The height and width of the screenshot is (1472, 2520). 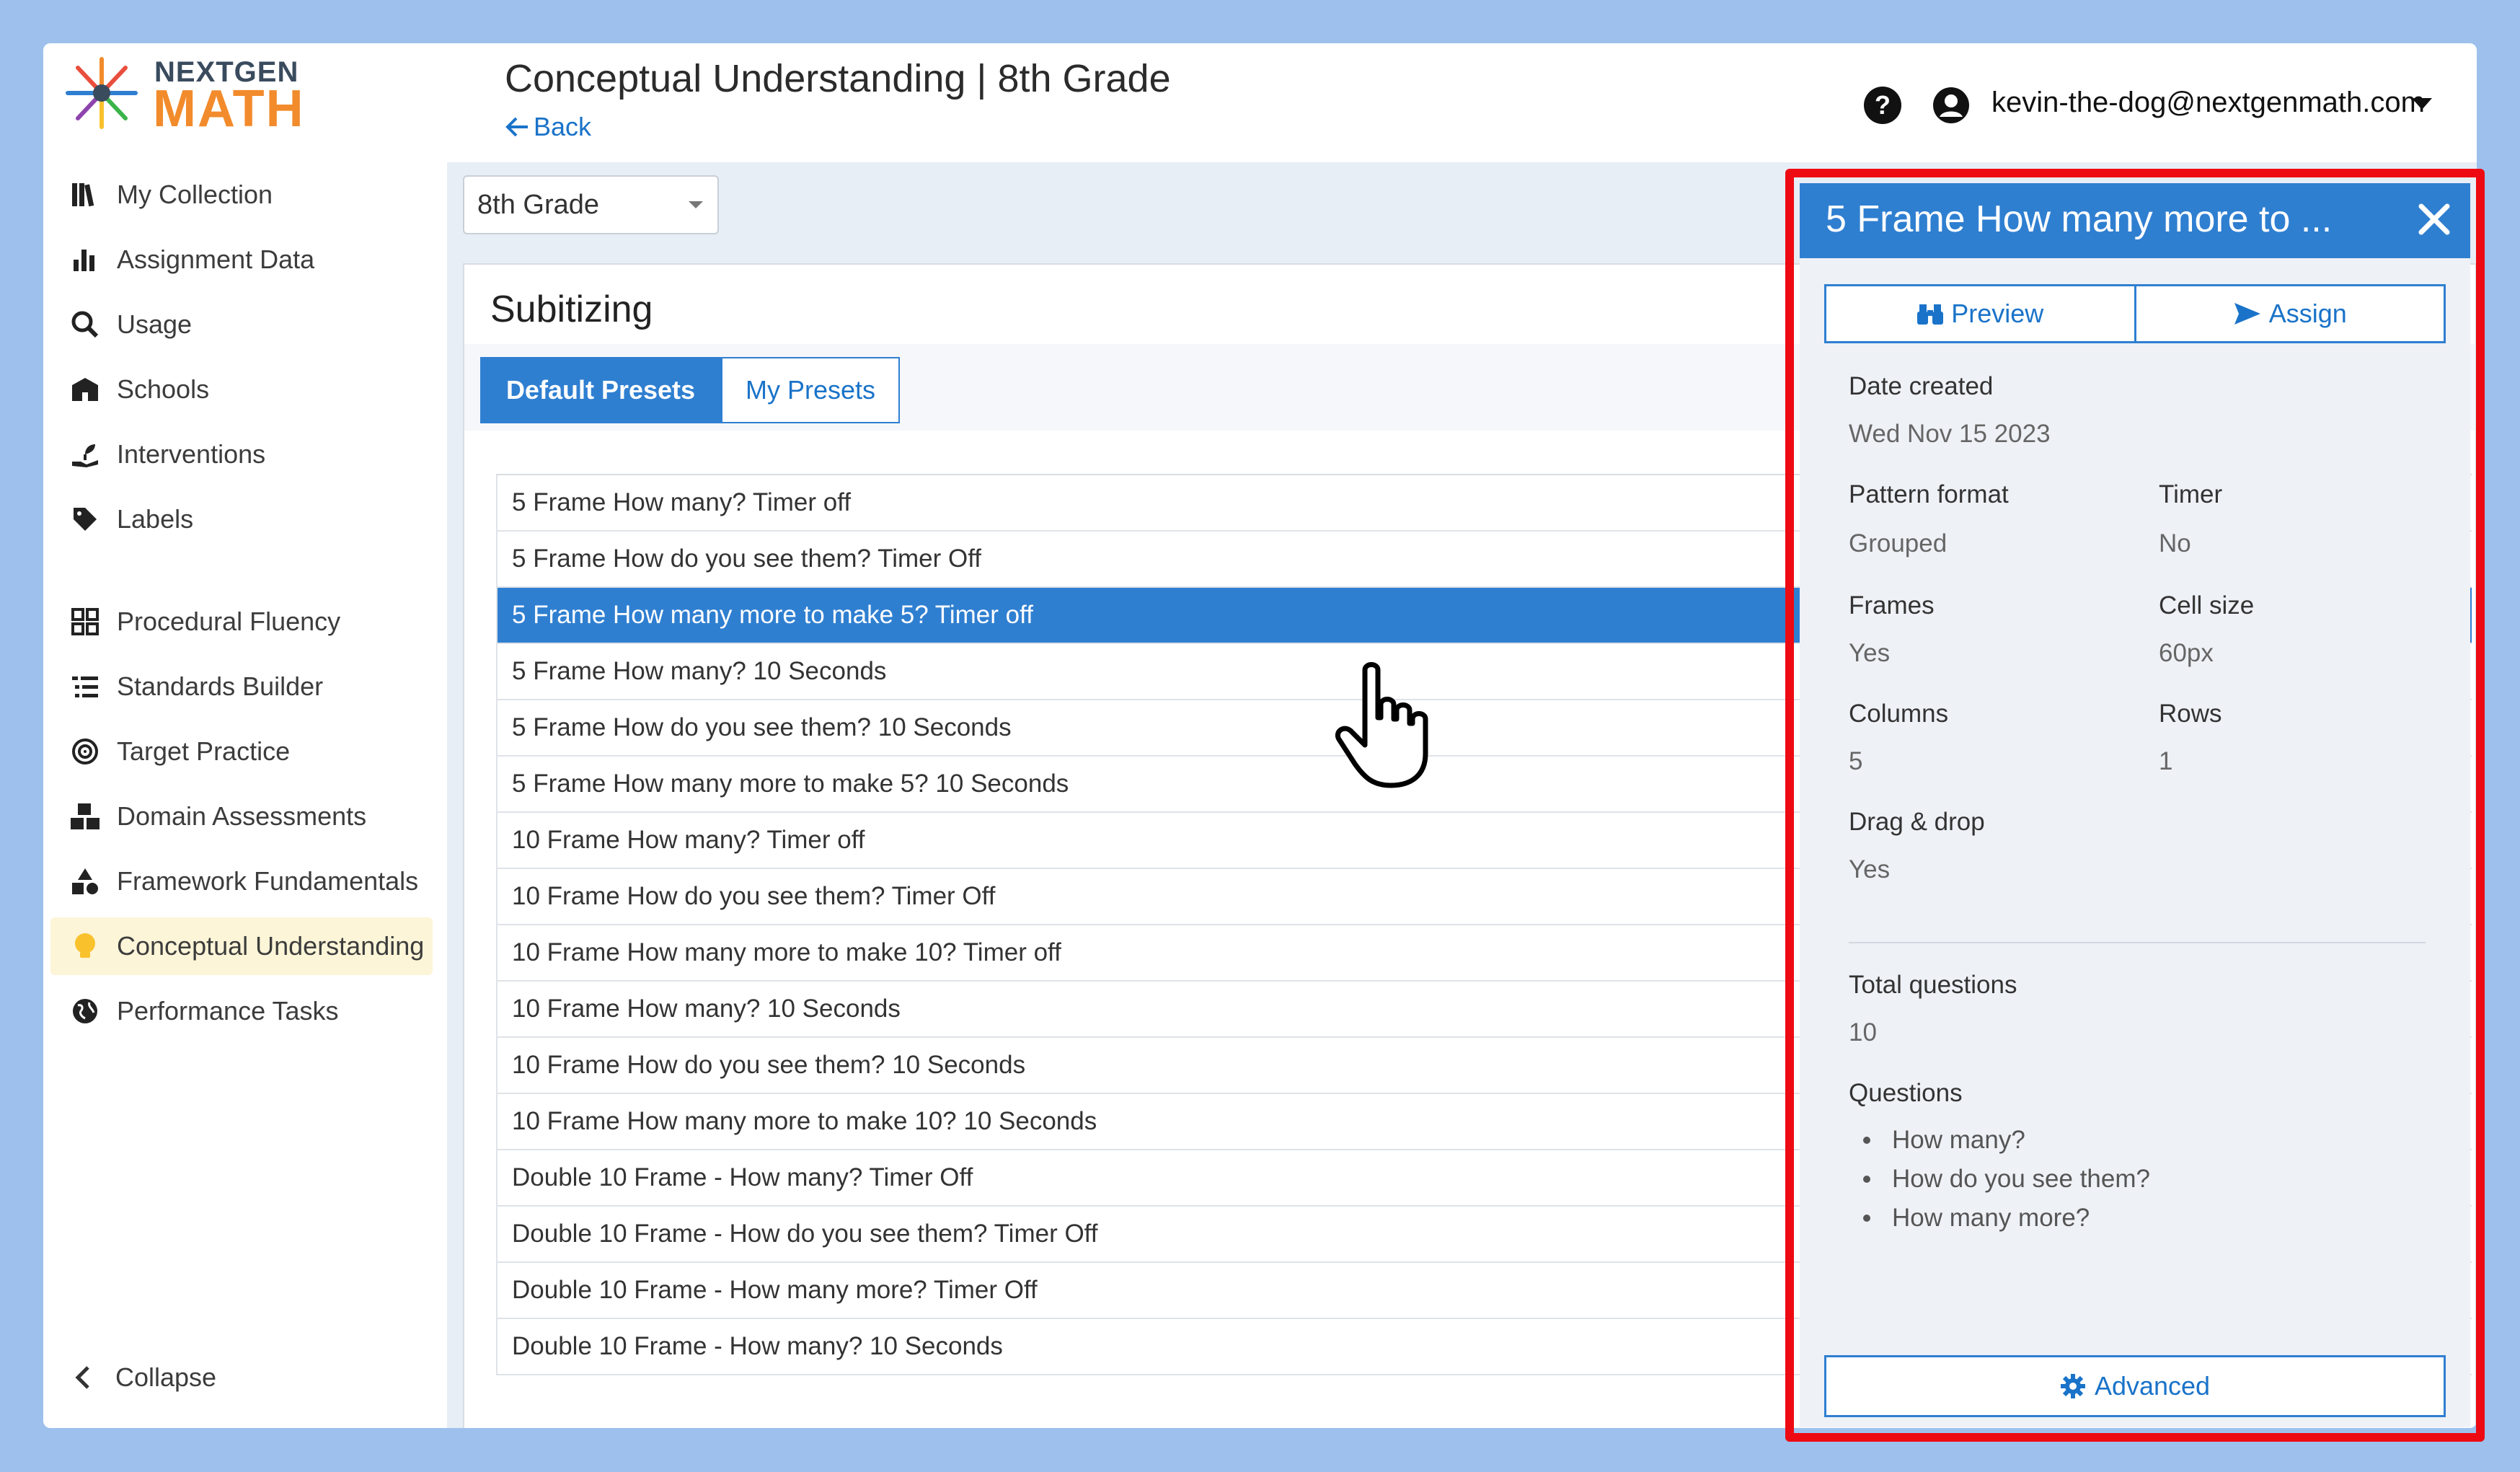 What do you see at coordinates (571, 309) in the screenshot?
I see `section-title: Subitizing` at bounding box center [571, 309].